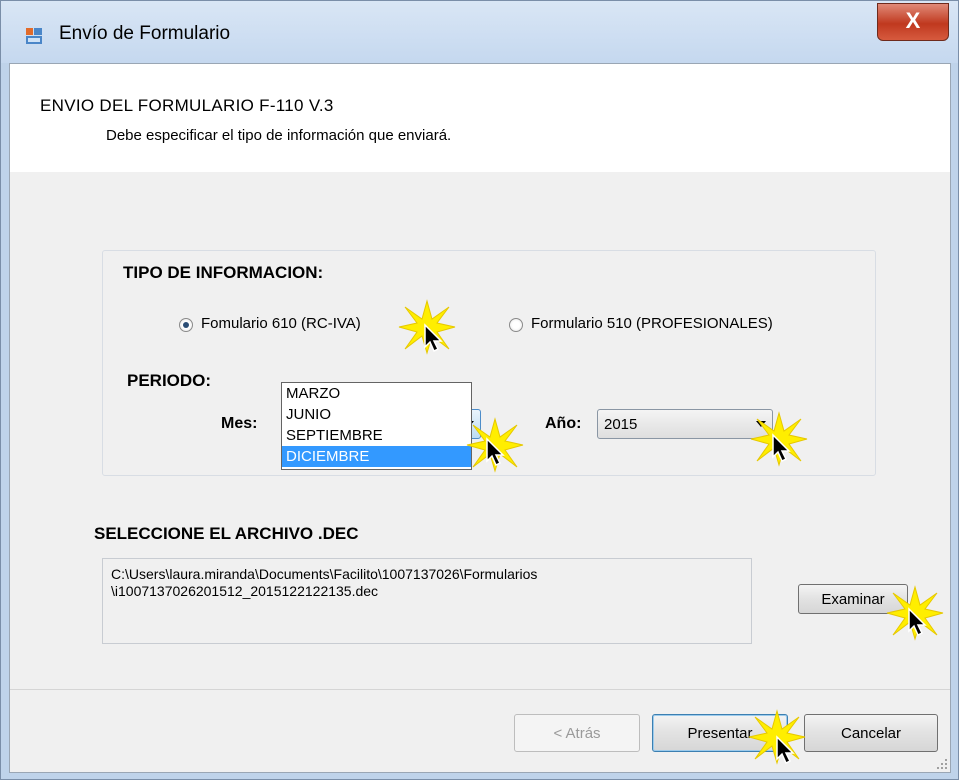  I want to click on divider, so click(480, 689).